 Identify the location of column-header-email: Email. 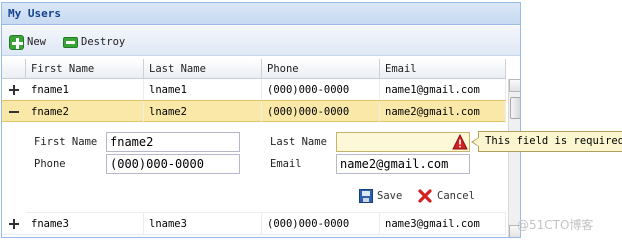
(443, 69).